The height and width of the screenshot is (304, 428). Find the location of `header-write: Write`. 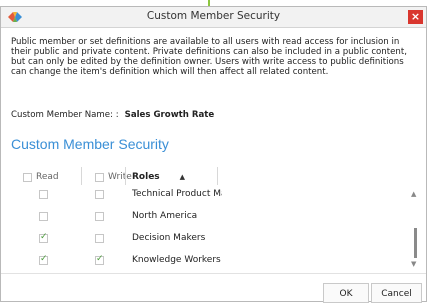

header-write: Write is located at coordinates (113, 177).